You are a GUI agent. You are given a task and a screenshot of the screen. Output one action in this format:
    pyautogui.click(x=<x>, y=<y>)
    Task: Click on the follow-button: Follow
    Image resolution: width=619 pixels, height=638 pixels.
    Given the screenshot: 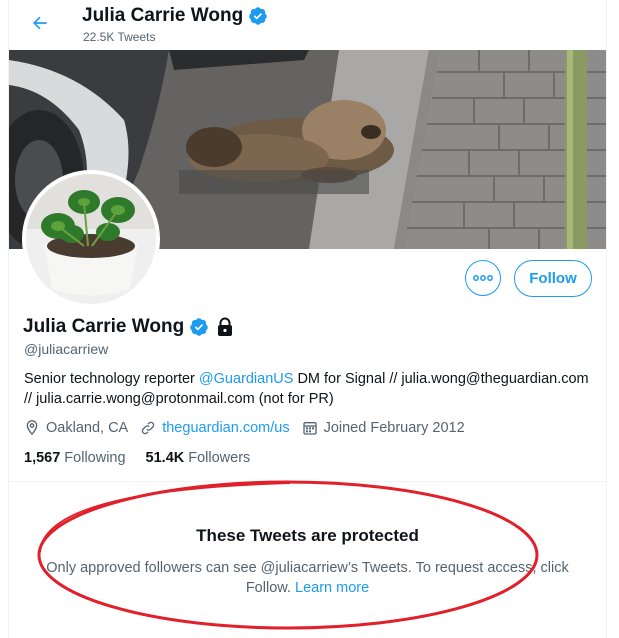 What is the action you would take?
    pyautogui.click(x=553, y=278)
    